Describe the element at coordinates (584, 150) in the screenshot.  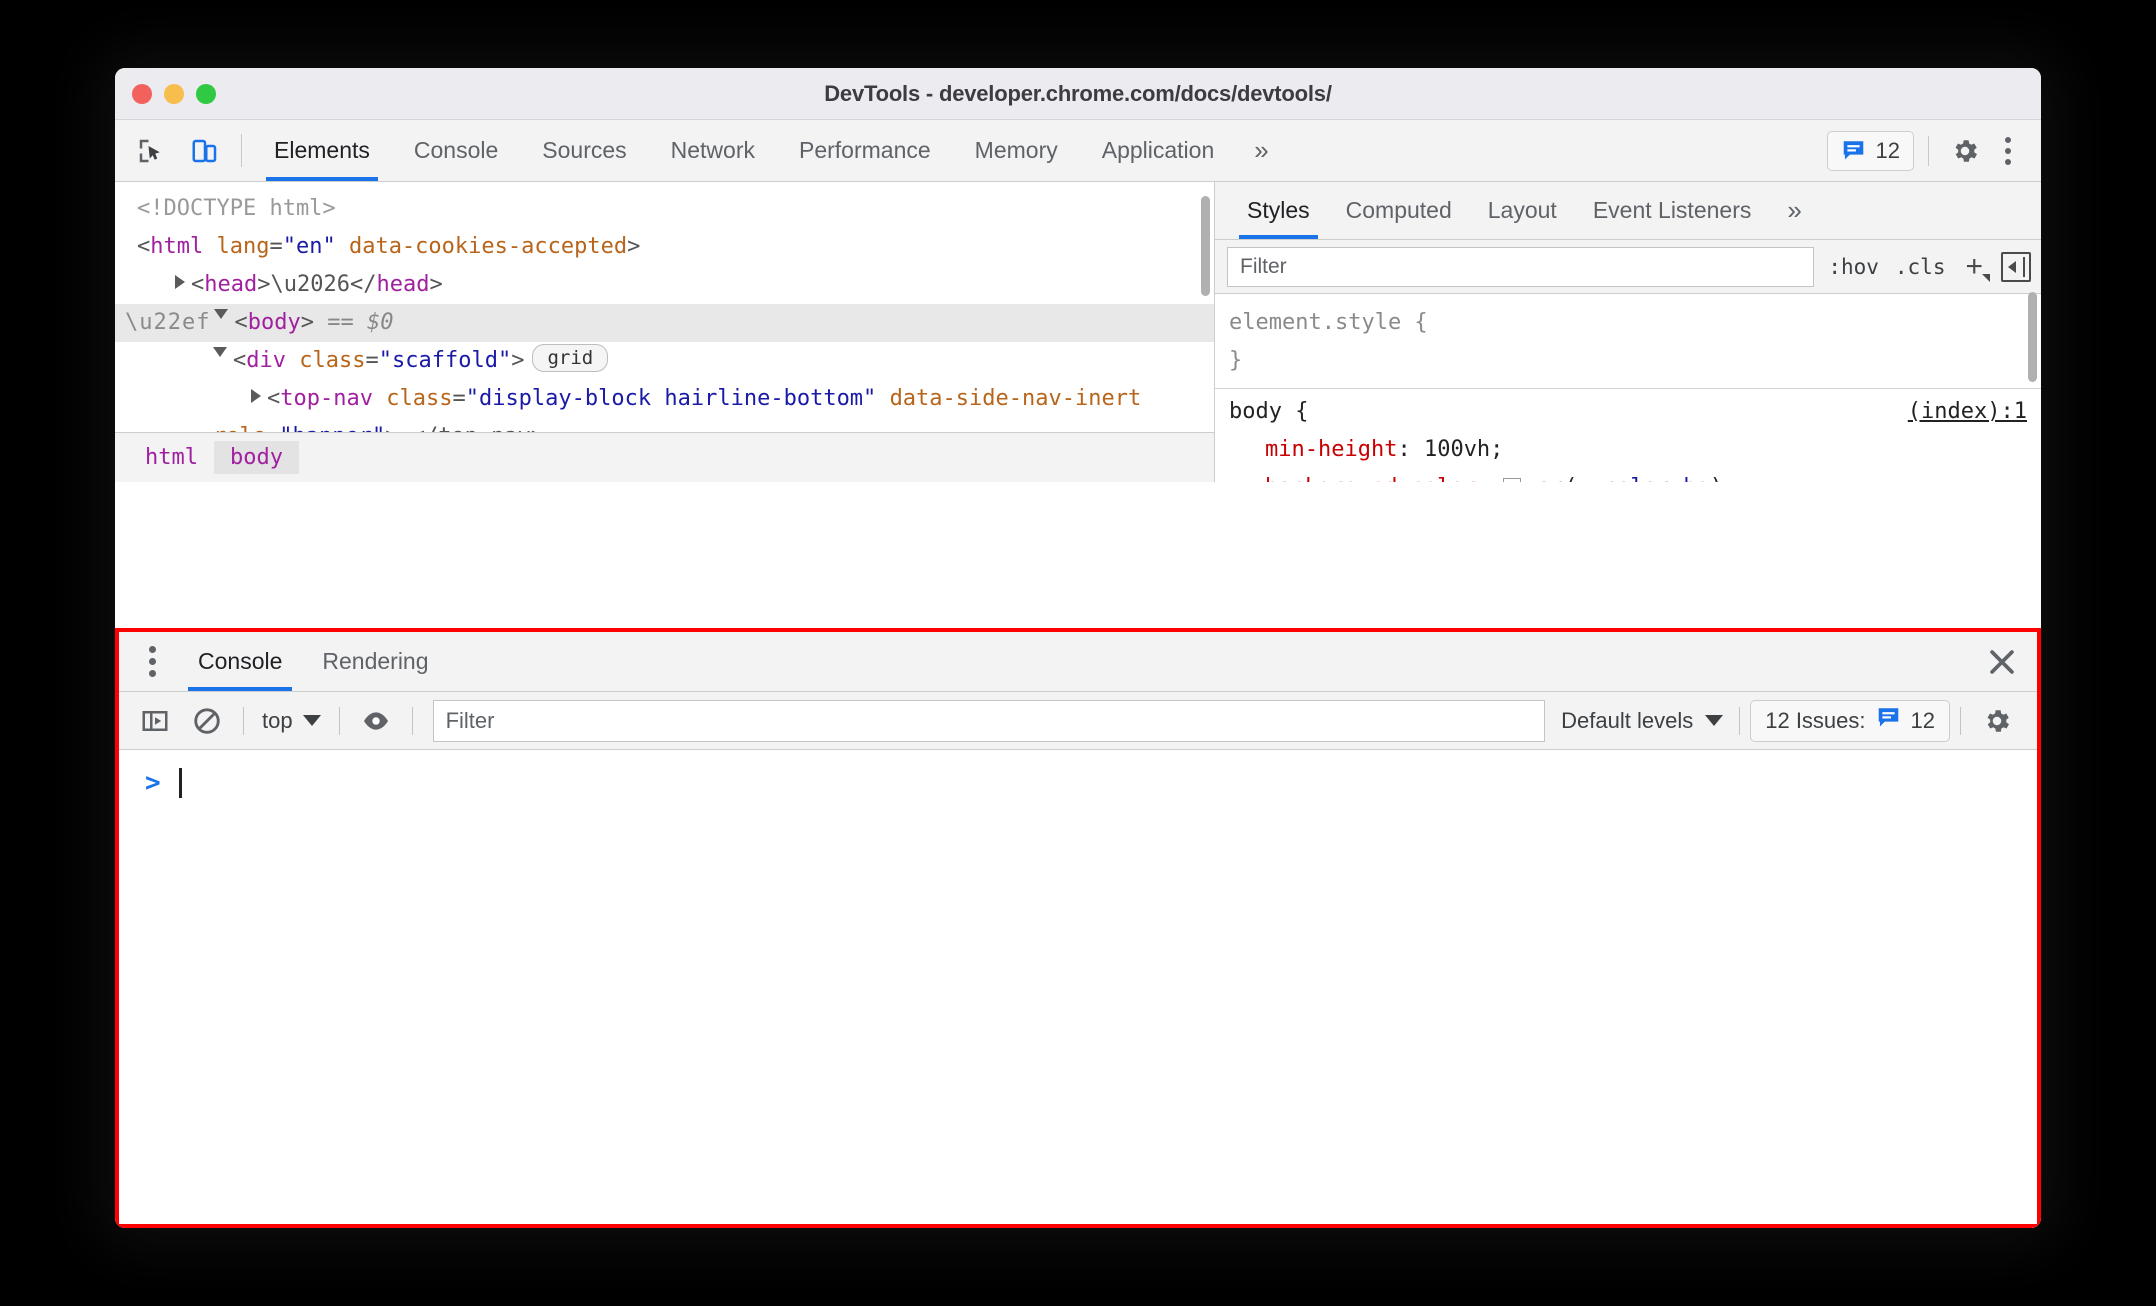
I see `tab-sources: Sources` at that location.